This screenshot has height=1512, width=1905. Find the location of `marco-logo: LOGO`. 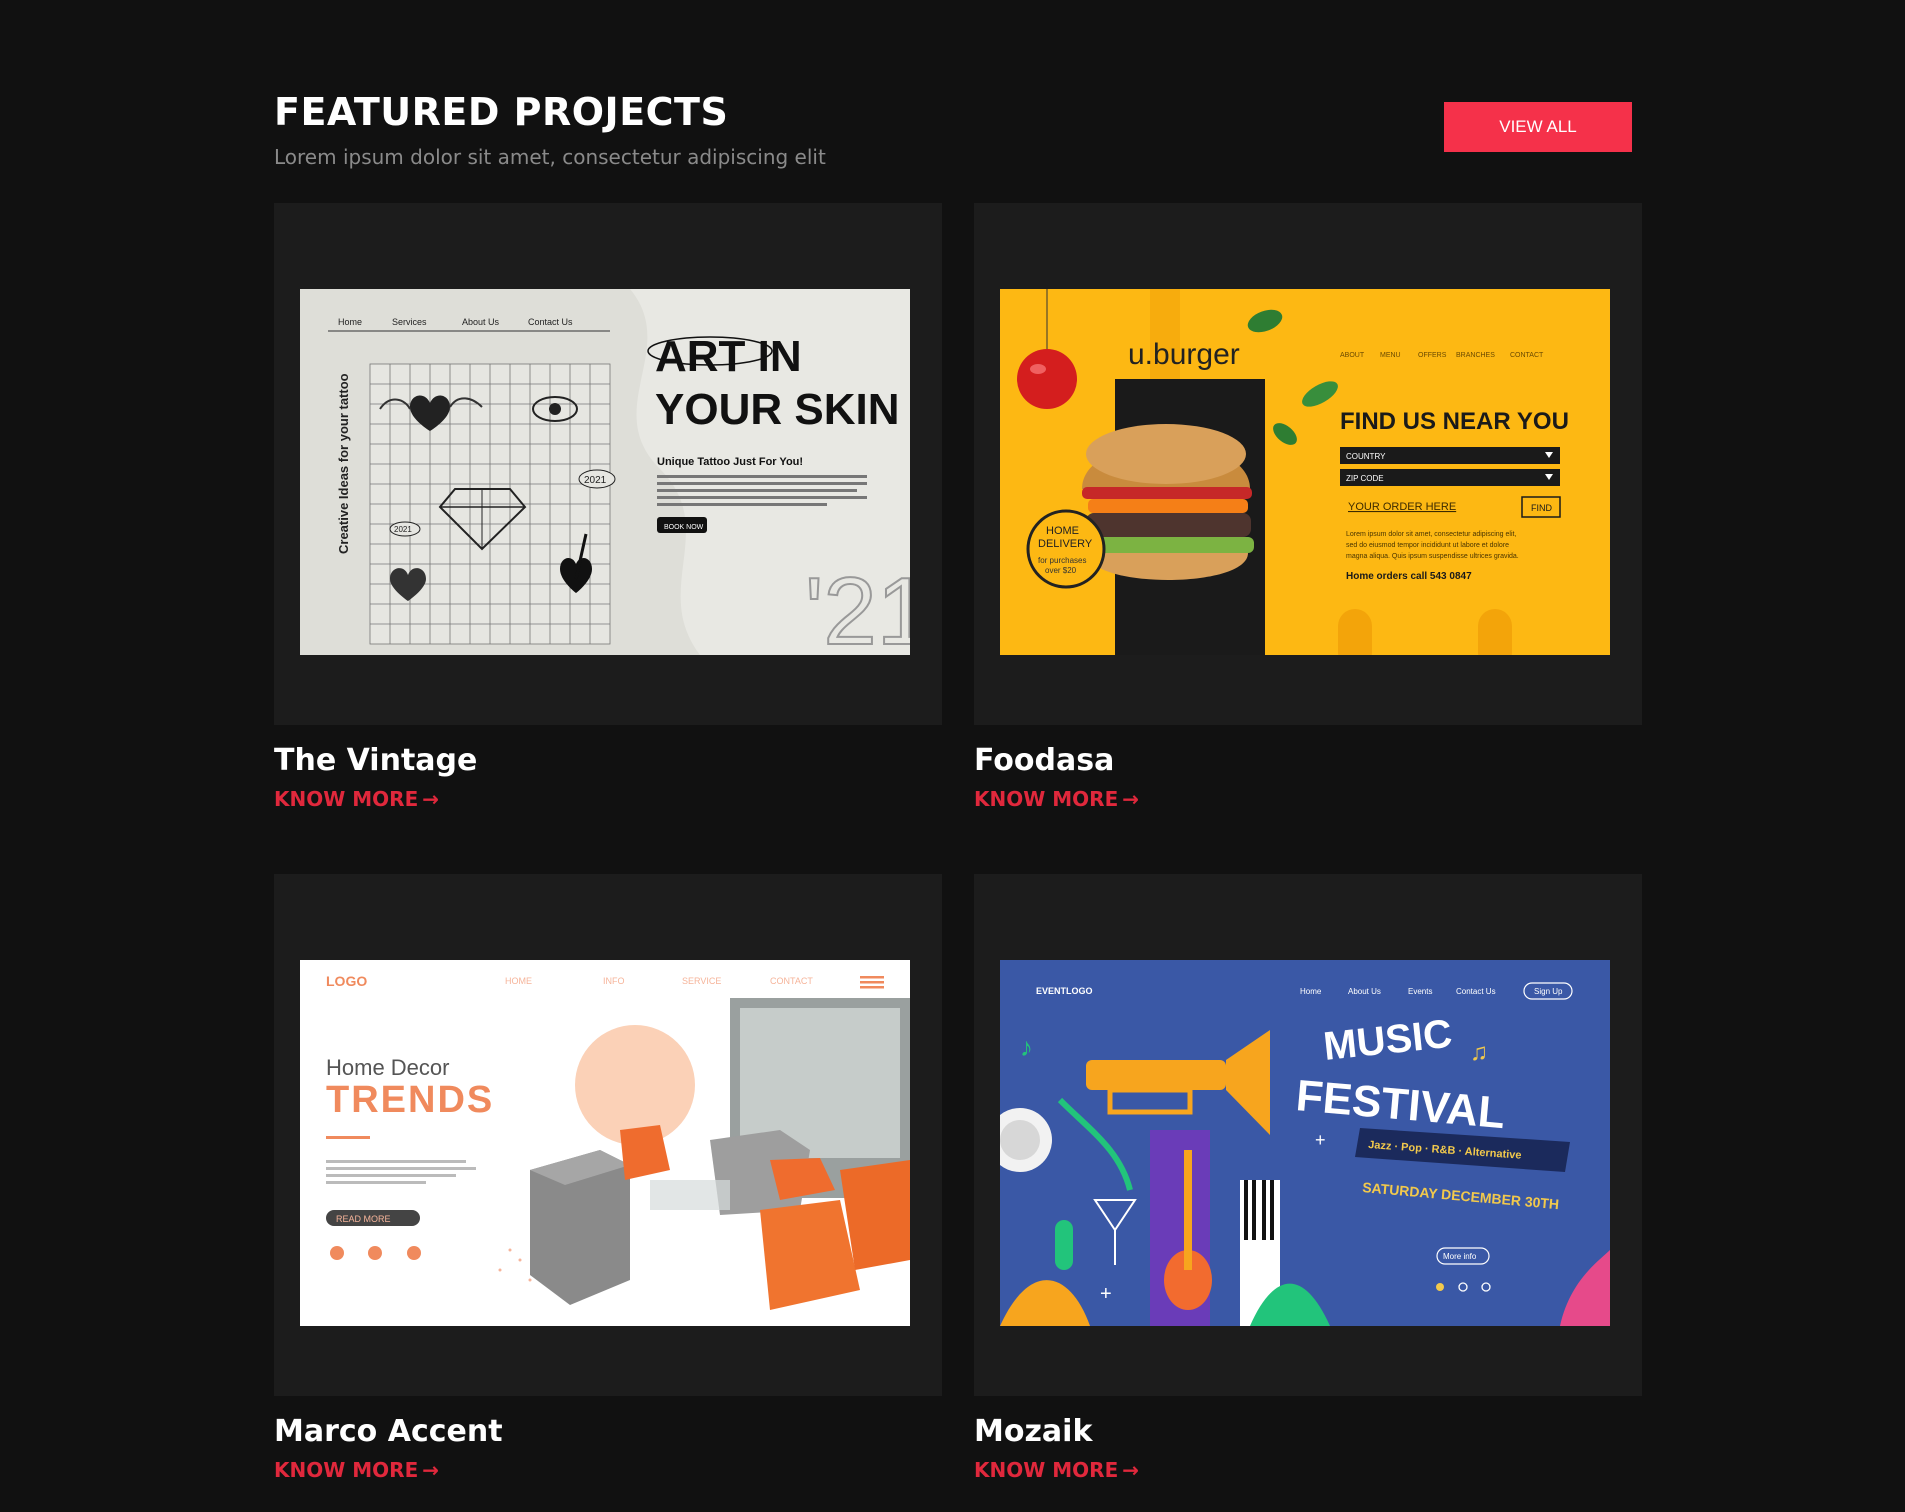

marco-logo: LOGO is located at coordinates (346, 981).